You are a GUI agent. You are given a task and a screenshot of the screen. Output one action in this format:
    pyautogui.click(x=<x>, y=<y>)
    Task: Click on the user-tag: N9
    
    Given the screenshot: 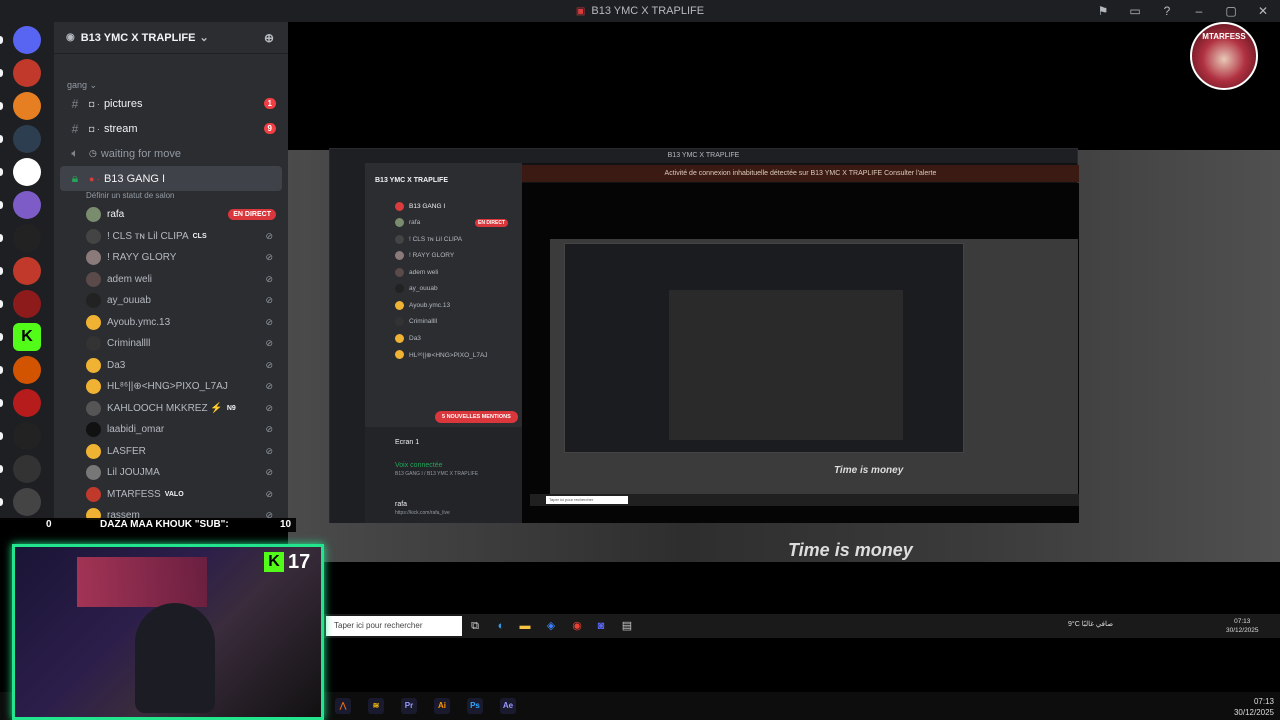 What is the action you would take?
    pyautogui.click(x=231, y=408)
    